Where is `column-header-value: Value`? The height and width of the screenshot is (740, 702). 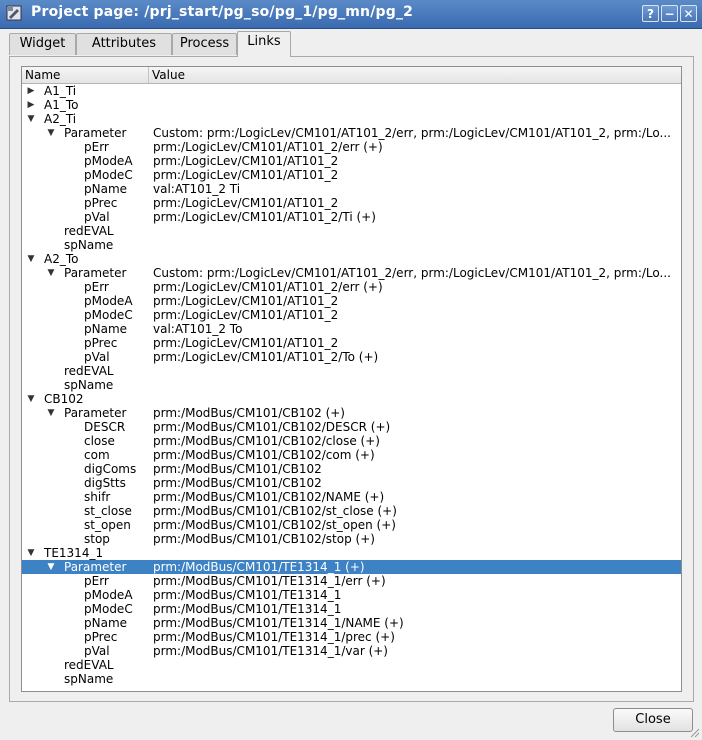
column-header-value: Value is located at coordinates (415, 75).